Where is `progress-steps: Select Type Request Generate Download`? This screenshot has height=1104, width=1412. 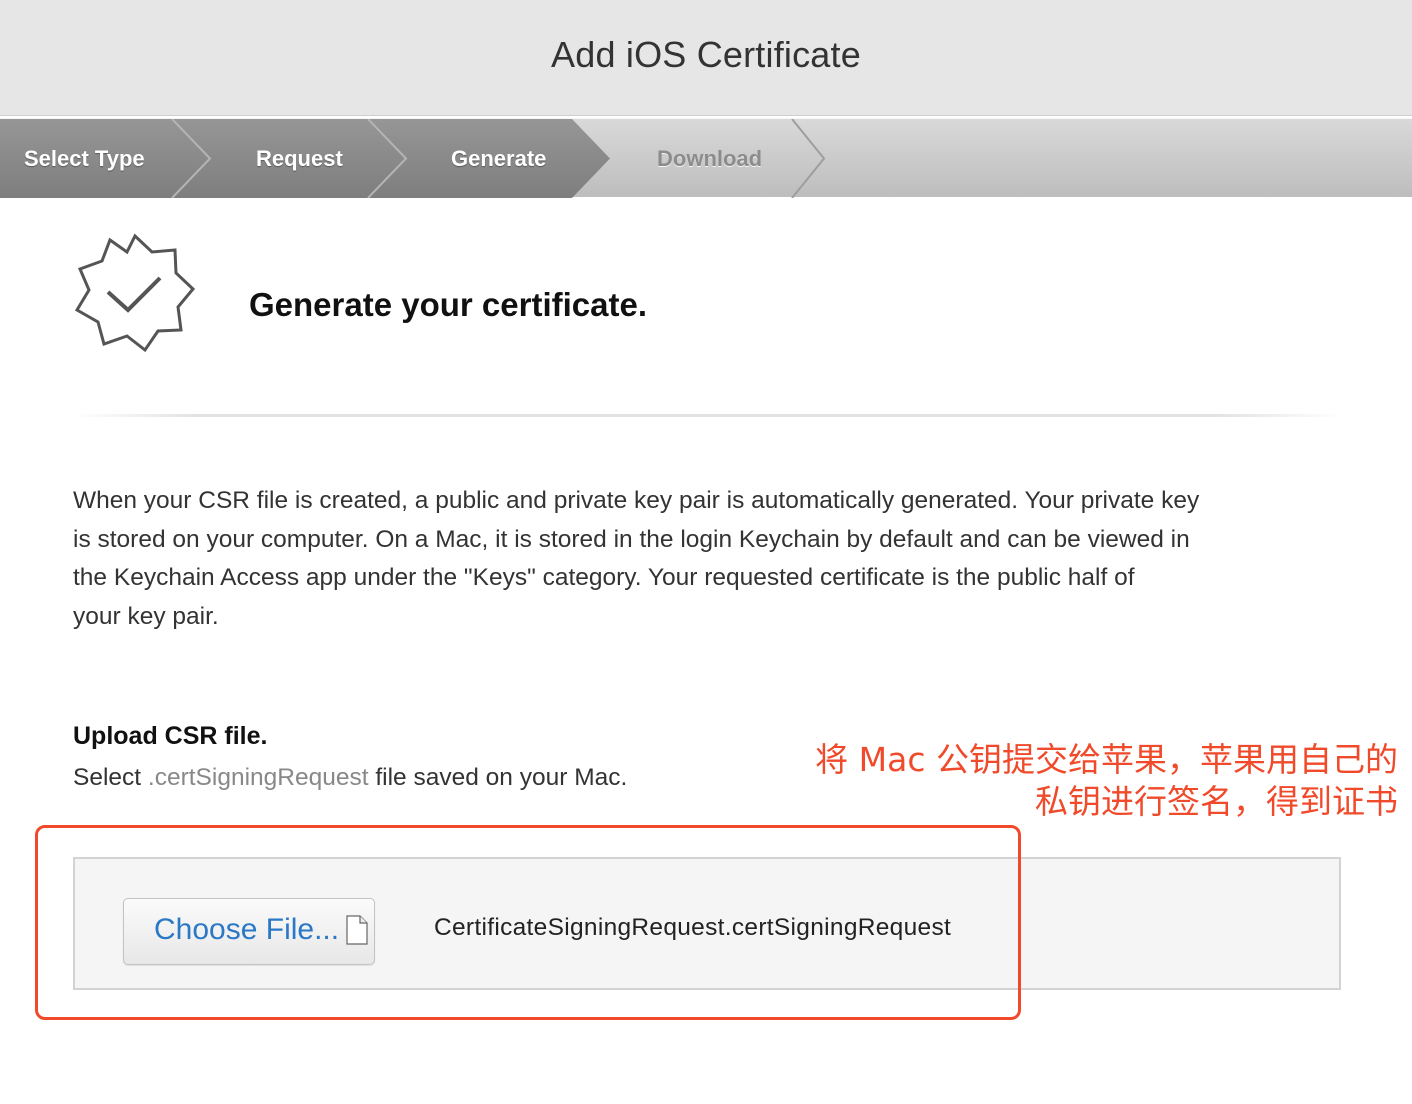 progress-steps: Select Type Request Generate Download is located at coordinates (706, 158).